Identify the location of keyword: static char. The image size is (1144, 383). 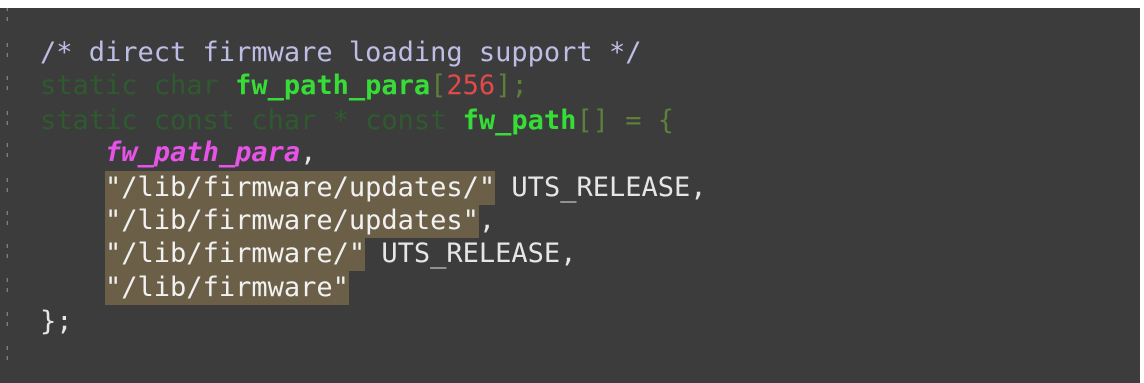
(138, 85).